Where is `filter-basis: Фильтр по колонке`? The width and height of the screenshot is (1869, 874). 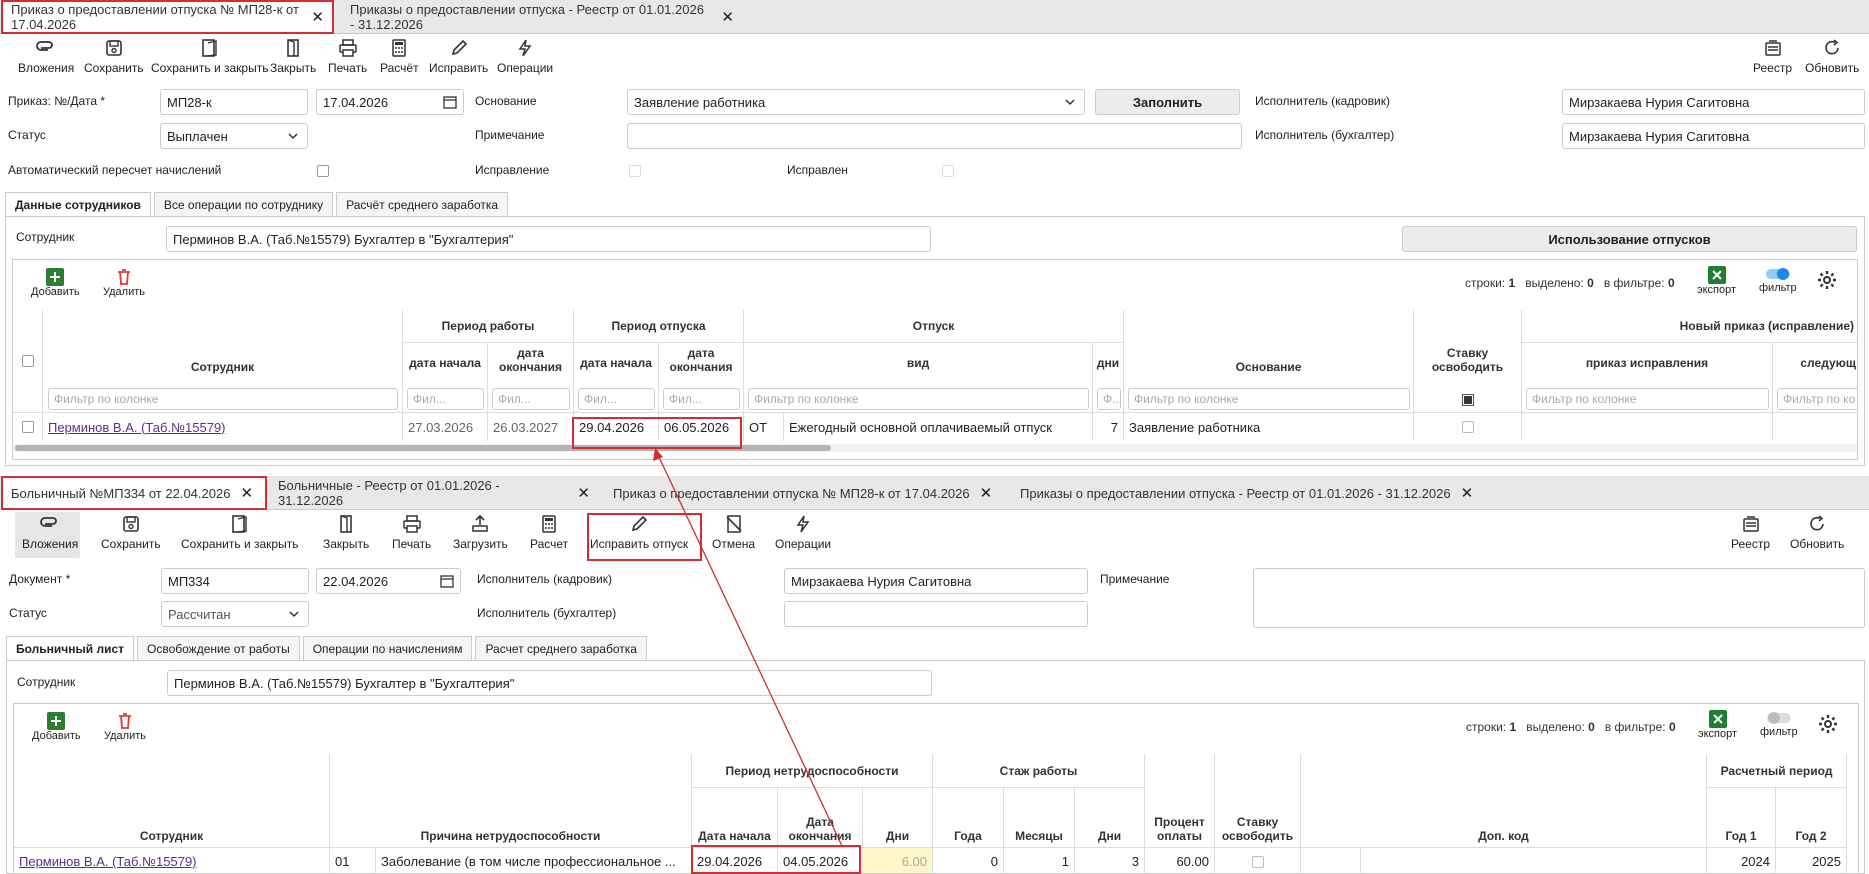 filter-basis: Фильтр по колонке is located at coordinates (1269, 399).